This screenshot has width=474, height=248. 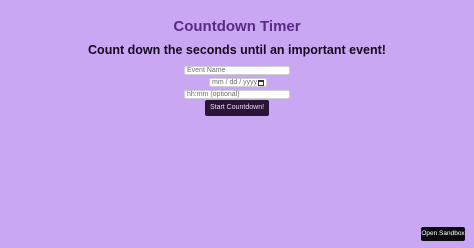 I want to click on calendar-icon, so click(x=261, y=82).